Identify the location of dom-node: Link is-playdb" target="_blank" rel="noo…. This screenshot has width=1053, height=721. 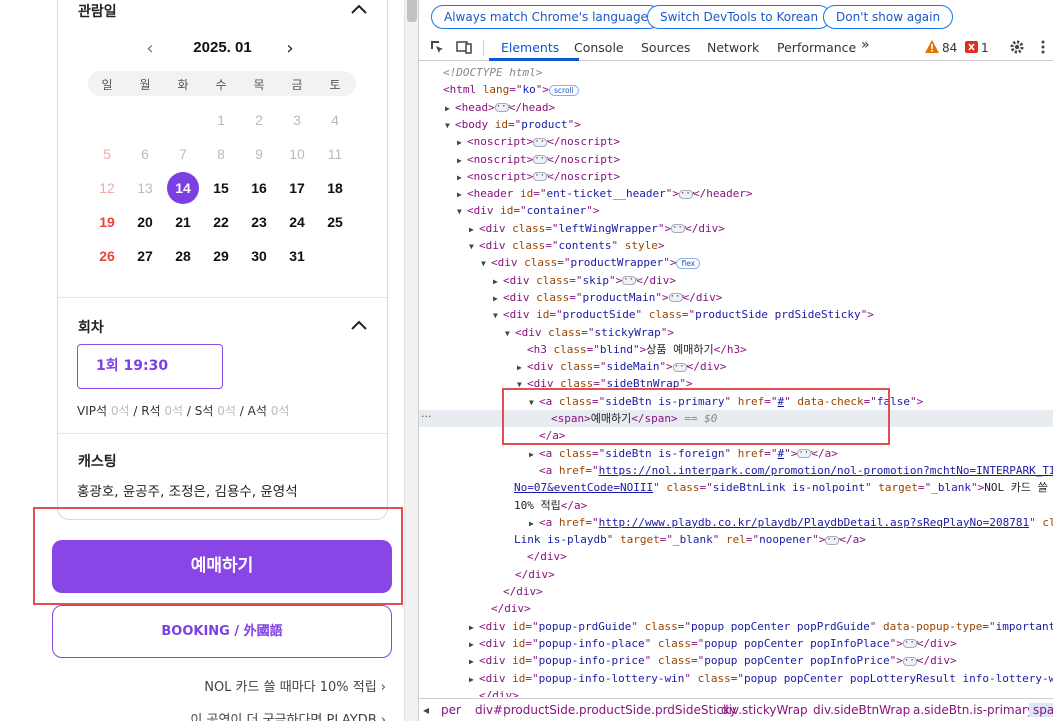
(736, 539).